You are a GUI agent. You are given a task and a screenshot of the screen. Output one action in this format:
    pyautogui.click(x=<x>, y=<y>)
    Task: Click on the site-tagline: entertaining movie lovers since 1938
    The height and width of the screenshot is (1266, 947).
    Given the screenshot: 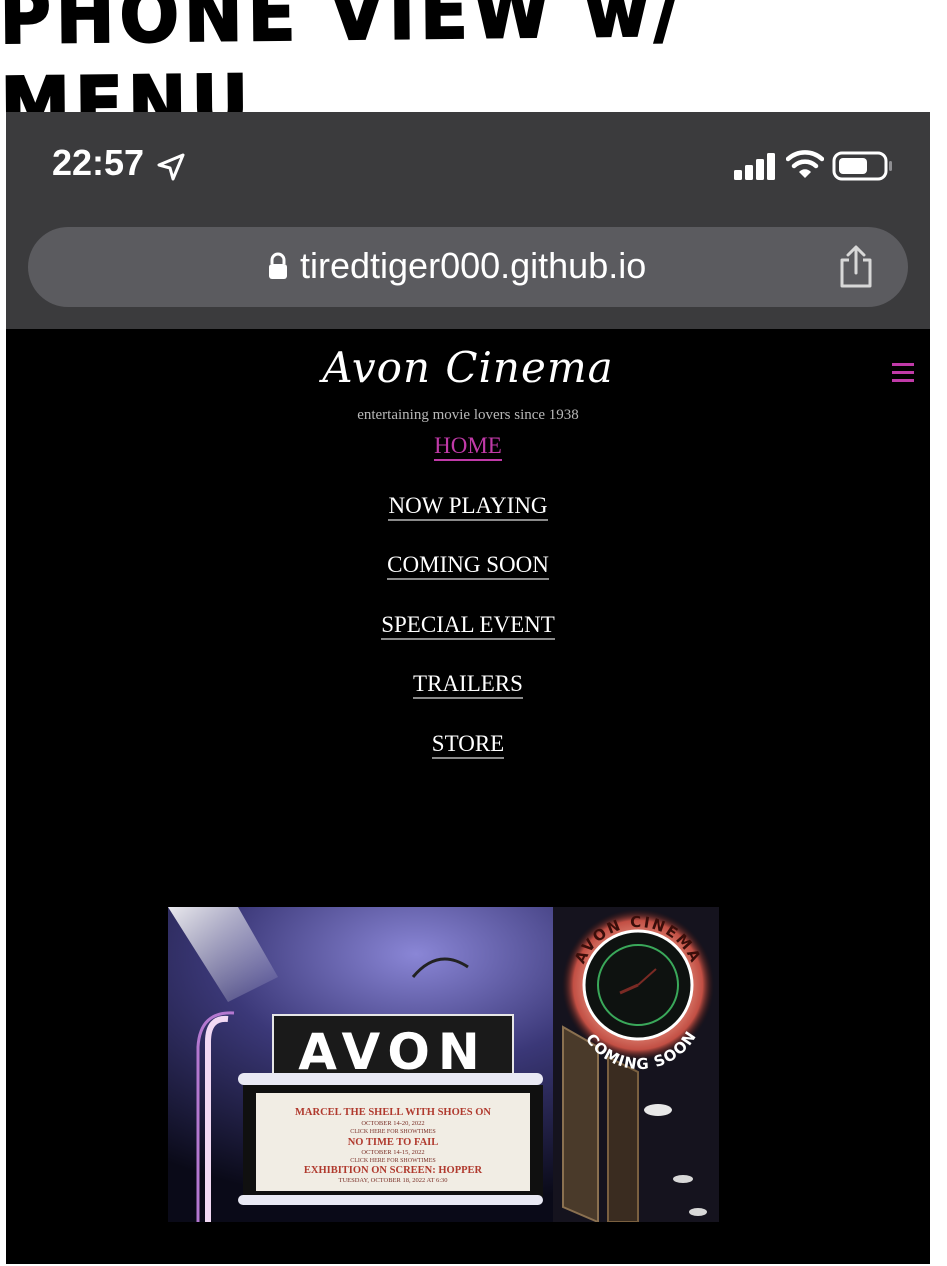 What is the action you would take?
    pyautogui.click(x=468, y=415)
    